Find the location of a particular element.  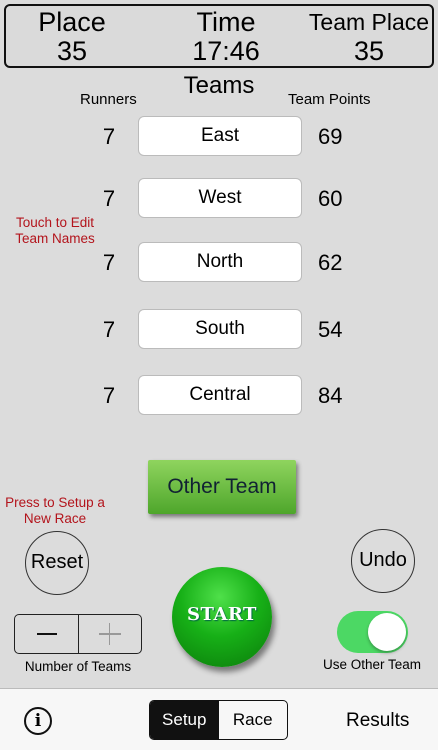

use-other-team-label: Use Other Team is located at coordinates (372, 664).